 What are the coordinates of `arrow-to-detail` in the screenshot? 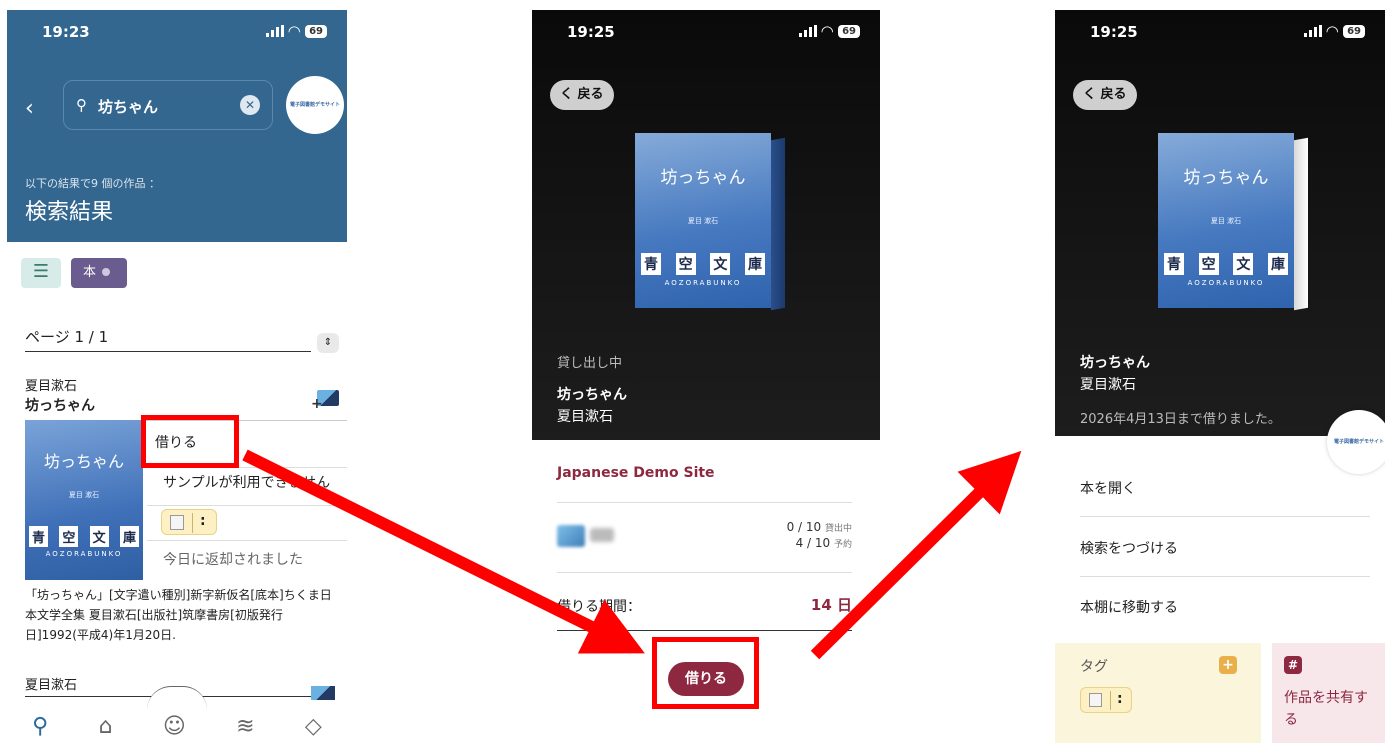 It's located at (443, 551).